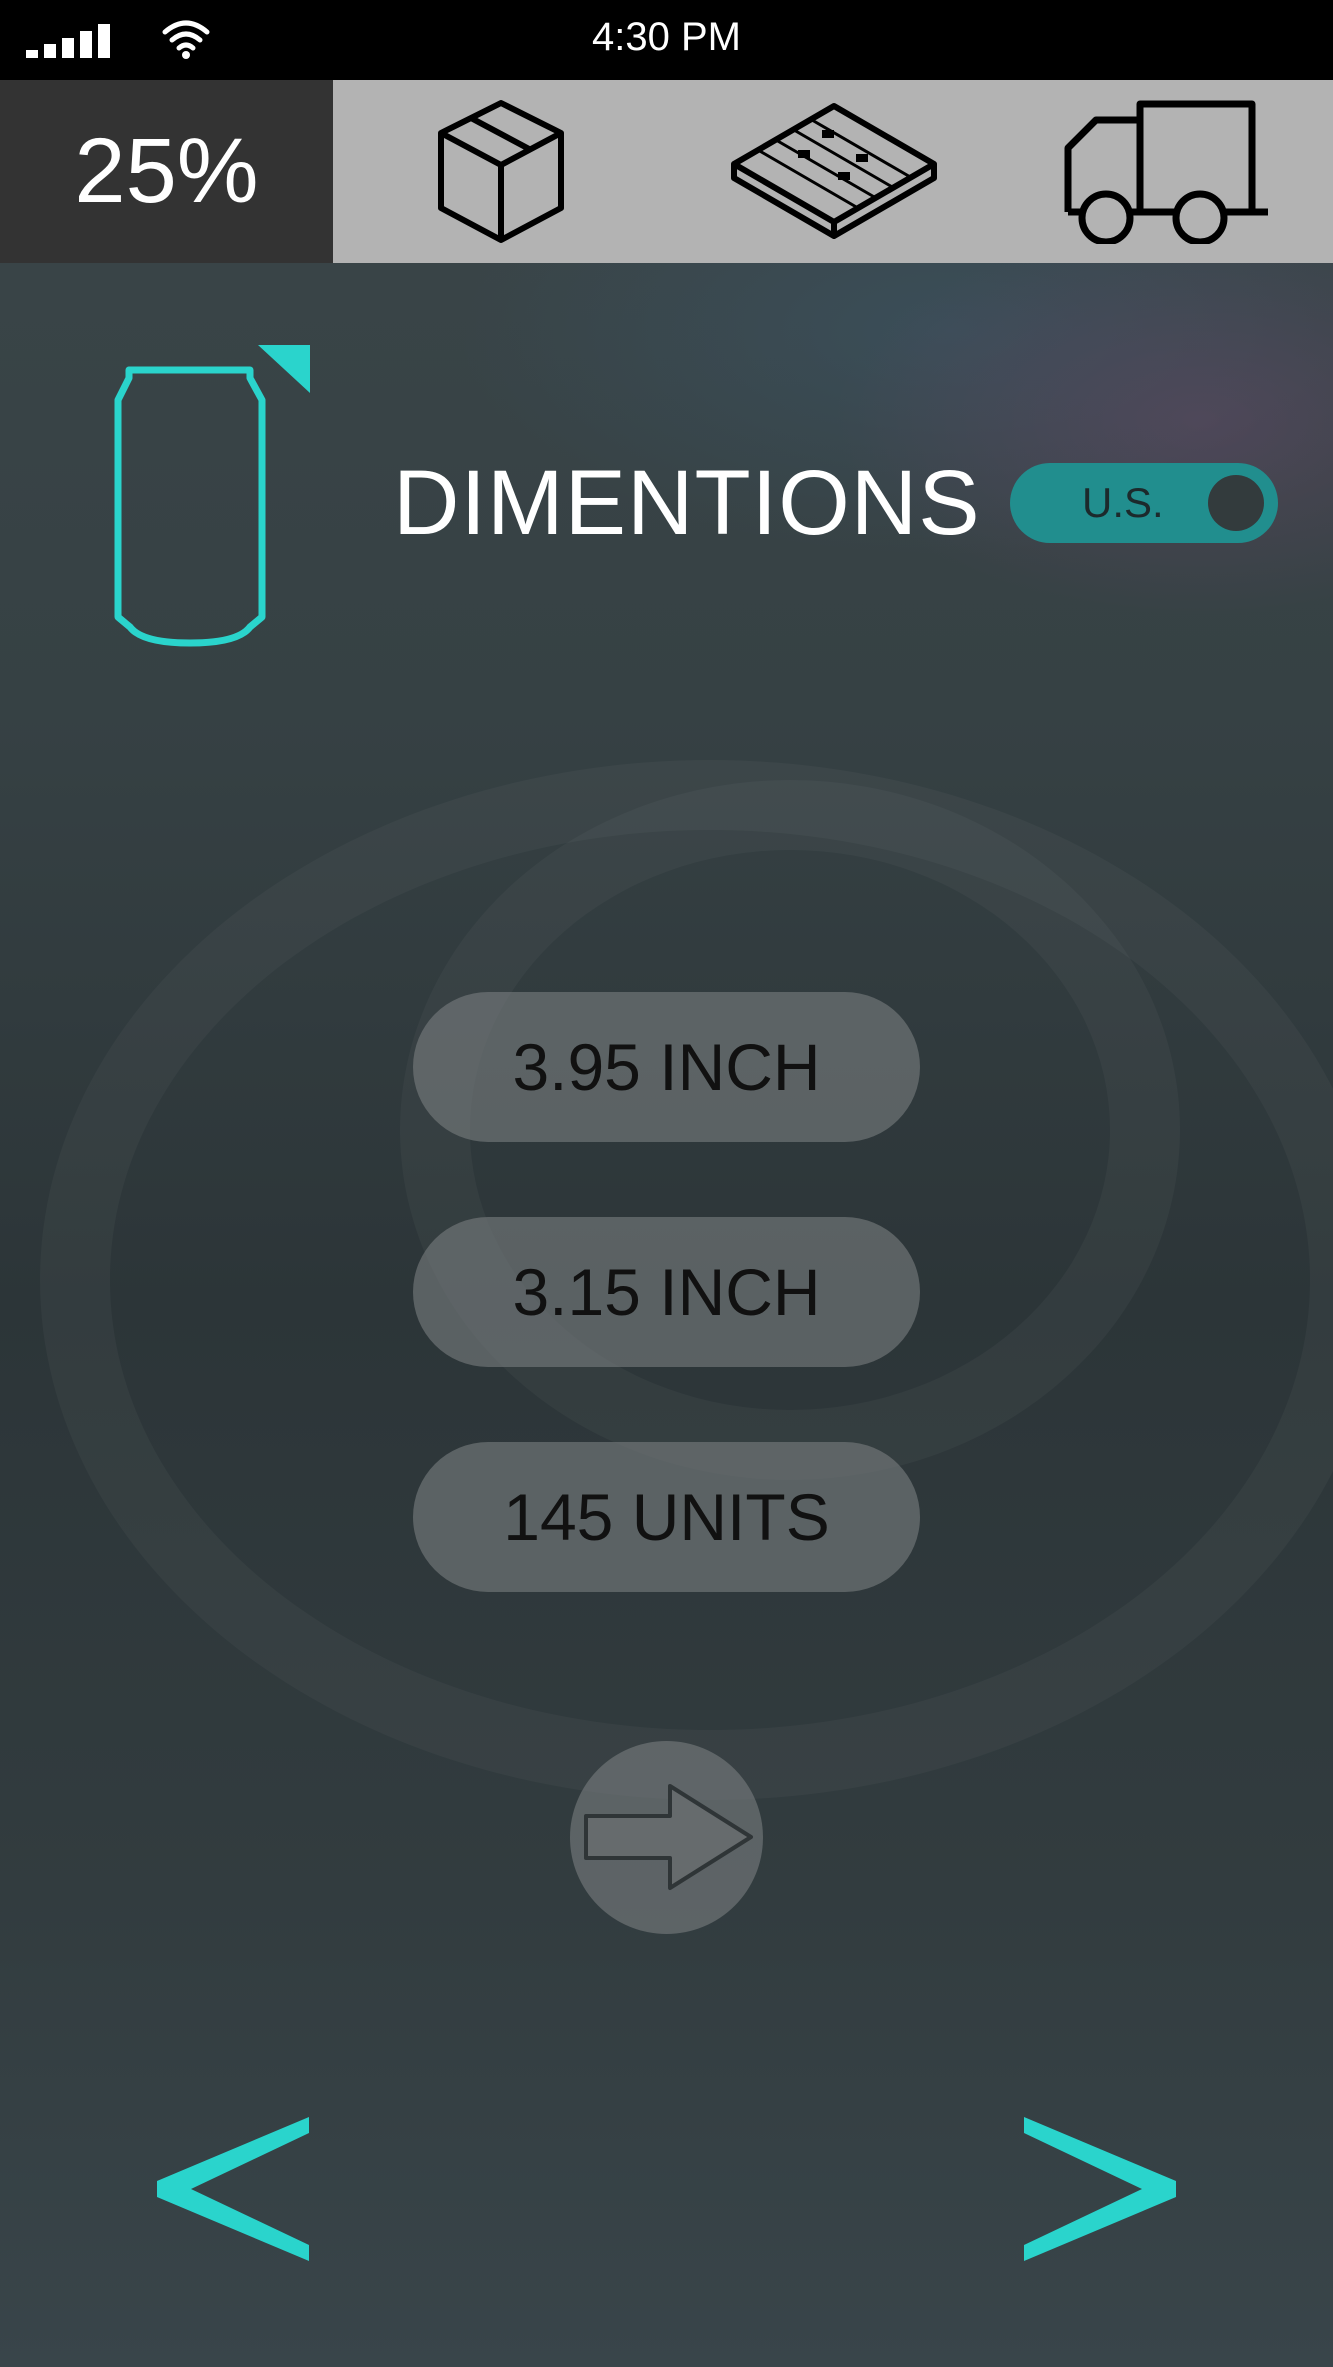 Image resolution: width=1333 pixels, height=2367 pixels. I want to click on chevron-left-icon, so click(233, 2189).